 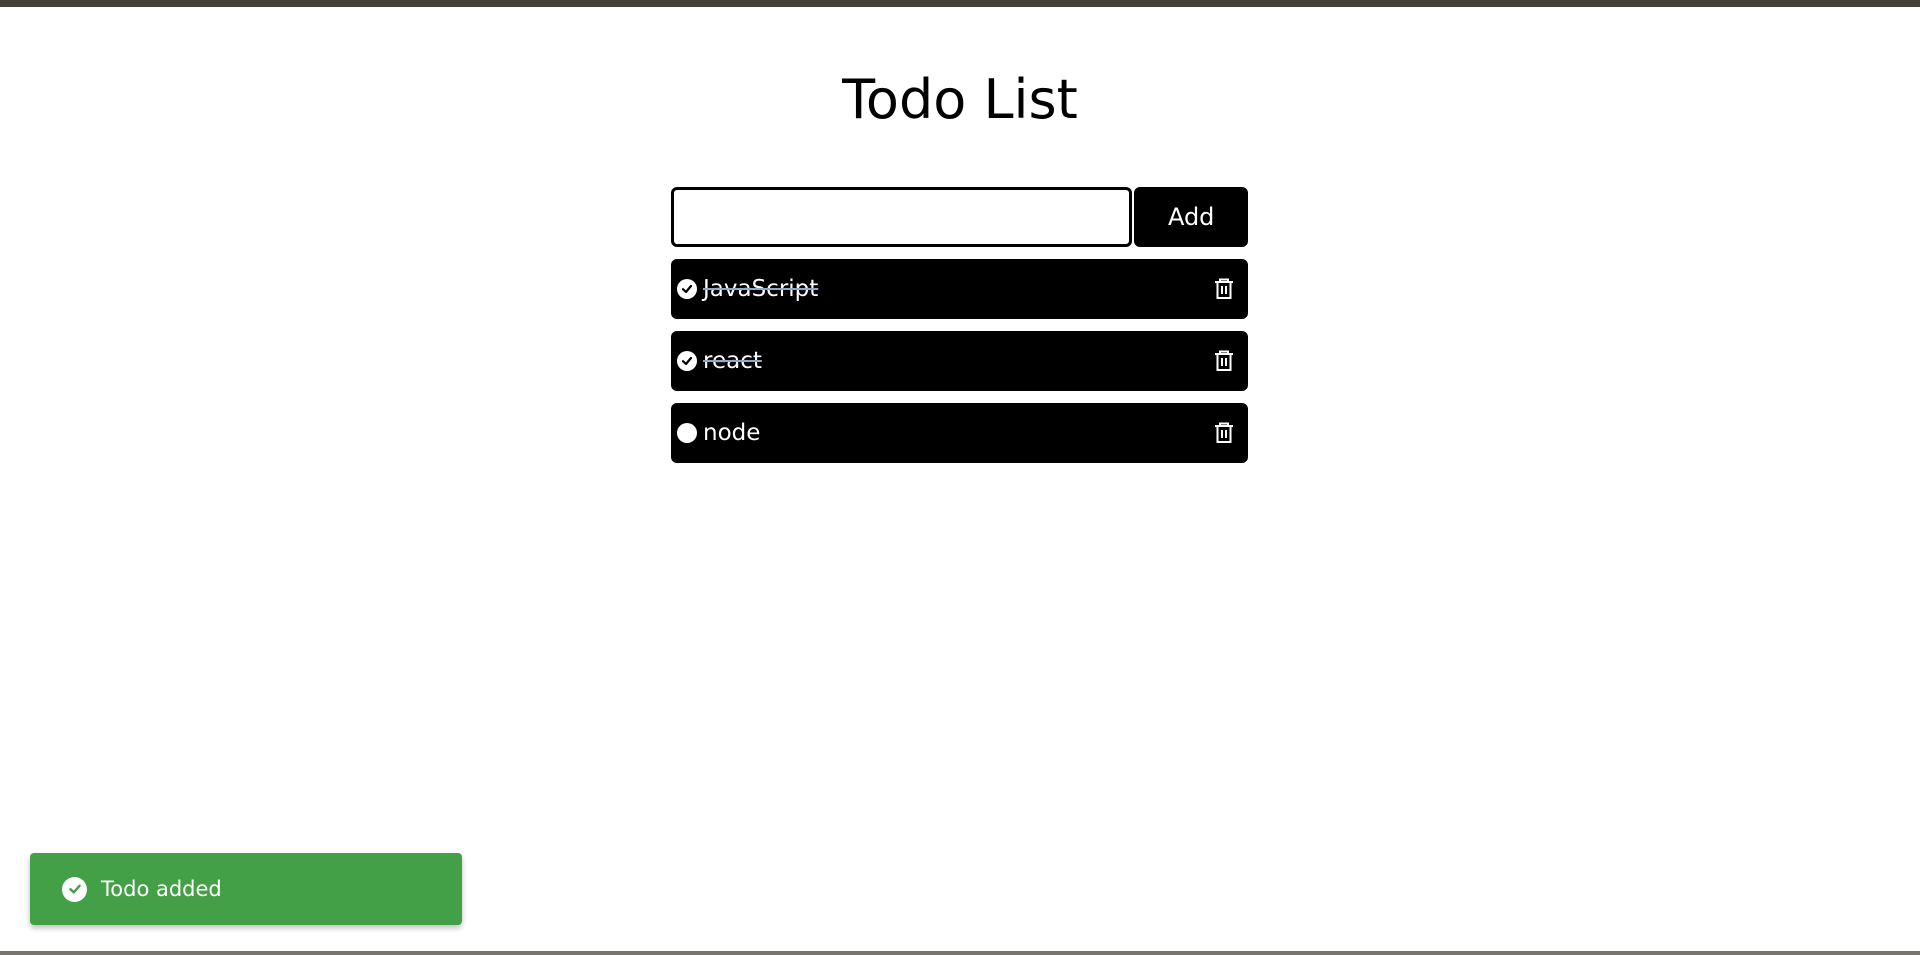 What do you see at coordinates (960, 99) in the screenshot?
I see `page-title: Todo List` at bounding box center [960, 99].